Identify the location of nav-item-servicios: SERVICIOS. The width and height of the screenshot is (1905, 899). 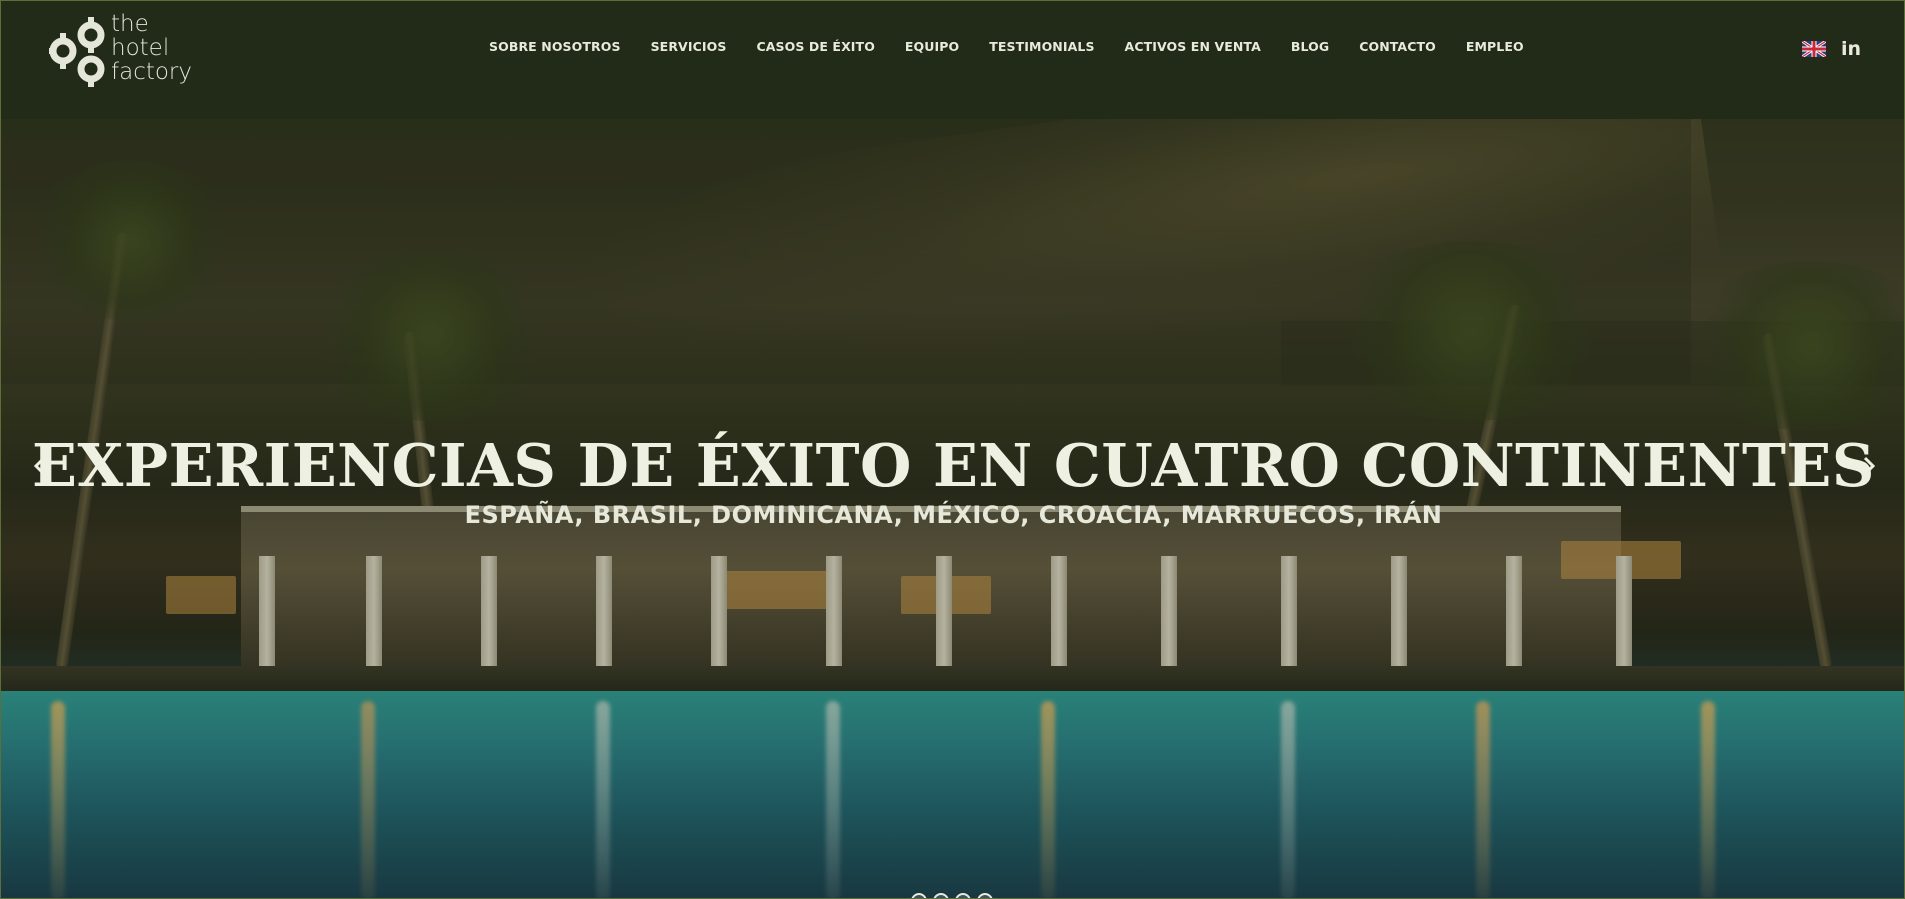
(689, 46).